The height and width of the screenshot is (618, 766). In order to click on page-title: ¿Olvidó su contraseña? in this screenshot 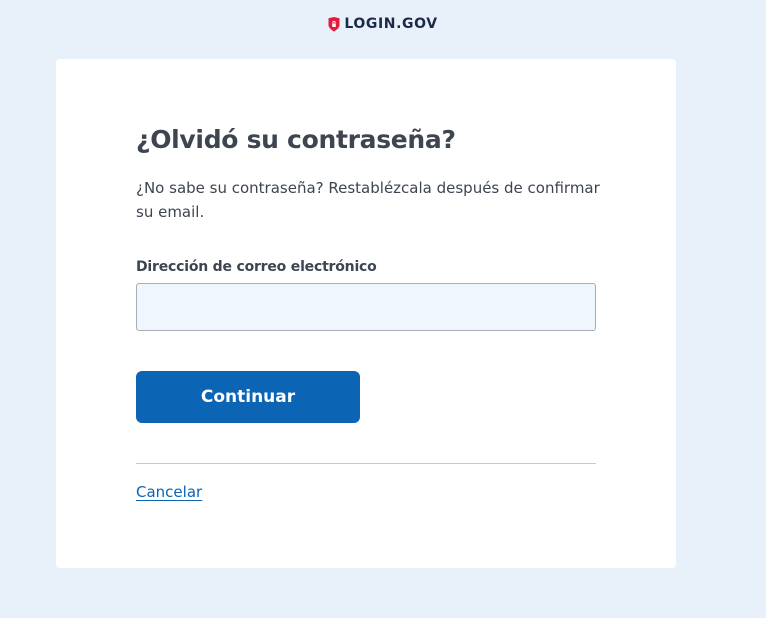, I will do `click(296, 139)`.